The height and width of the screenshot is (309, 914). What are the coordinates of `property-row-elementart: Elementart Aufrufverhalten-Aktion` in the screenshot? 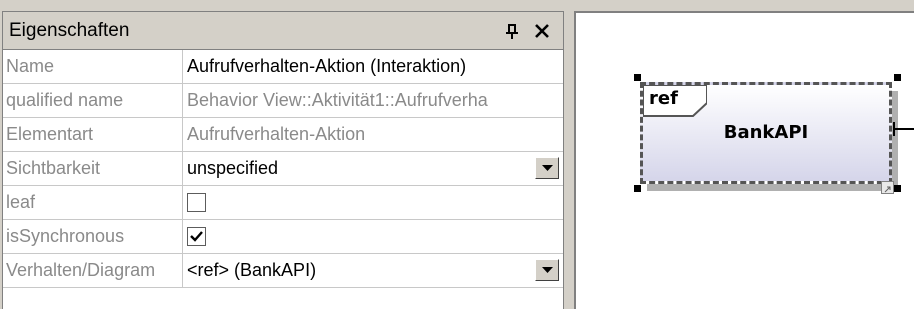 It's located at (283, 135).